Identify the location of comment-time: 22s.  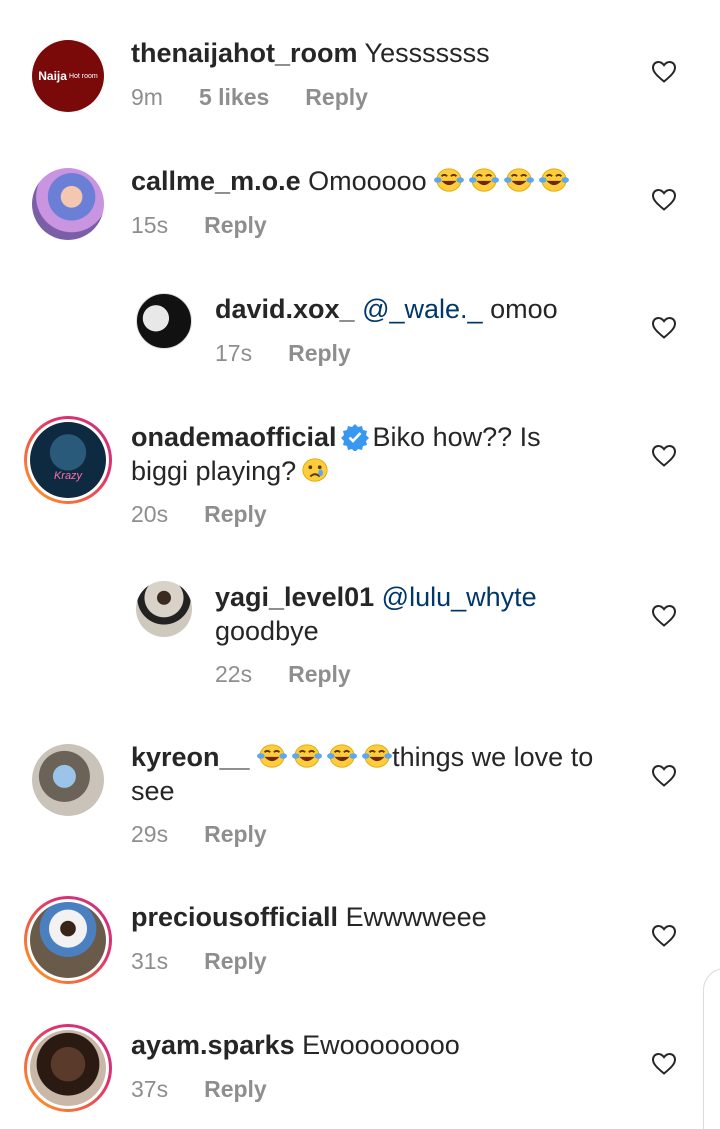
(234, 674).